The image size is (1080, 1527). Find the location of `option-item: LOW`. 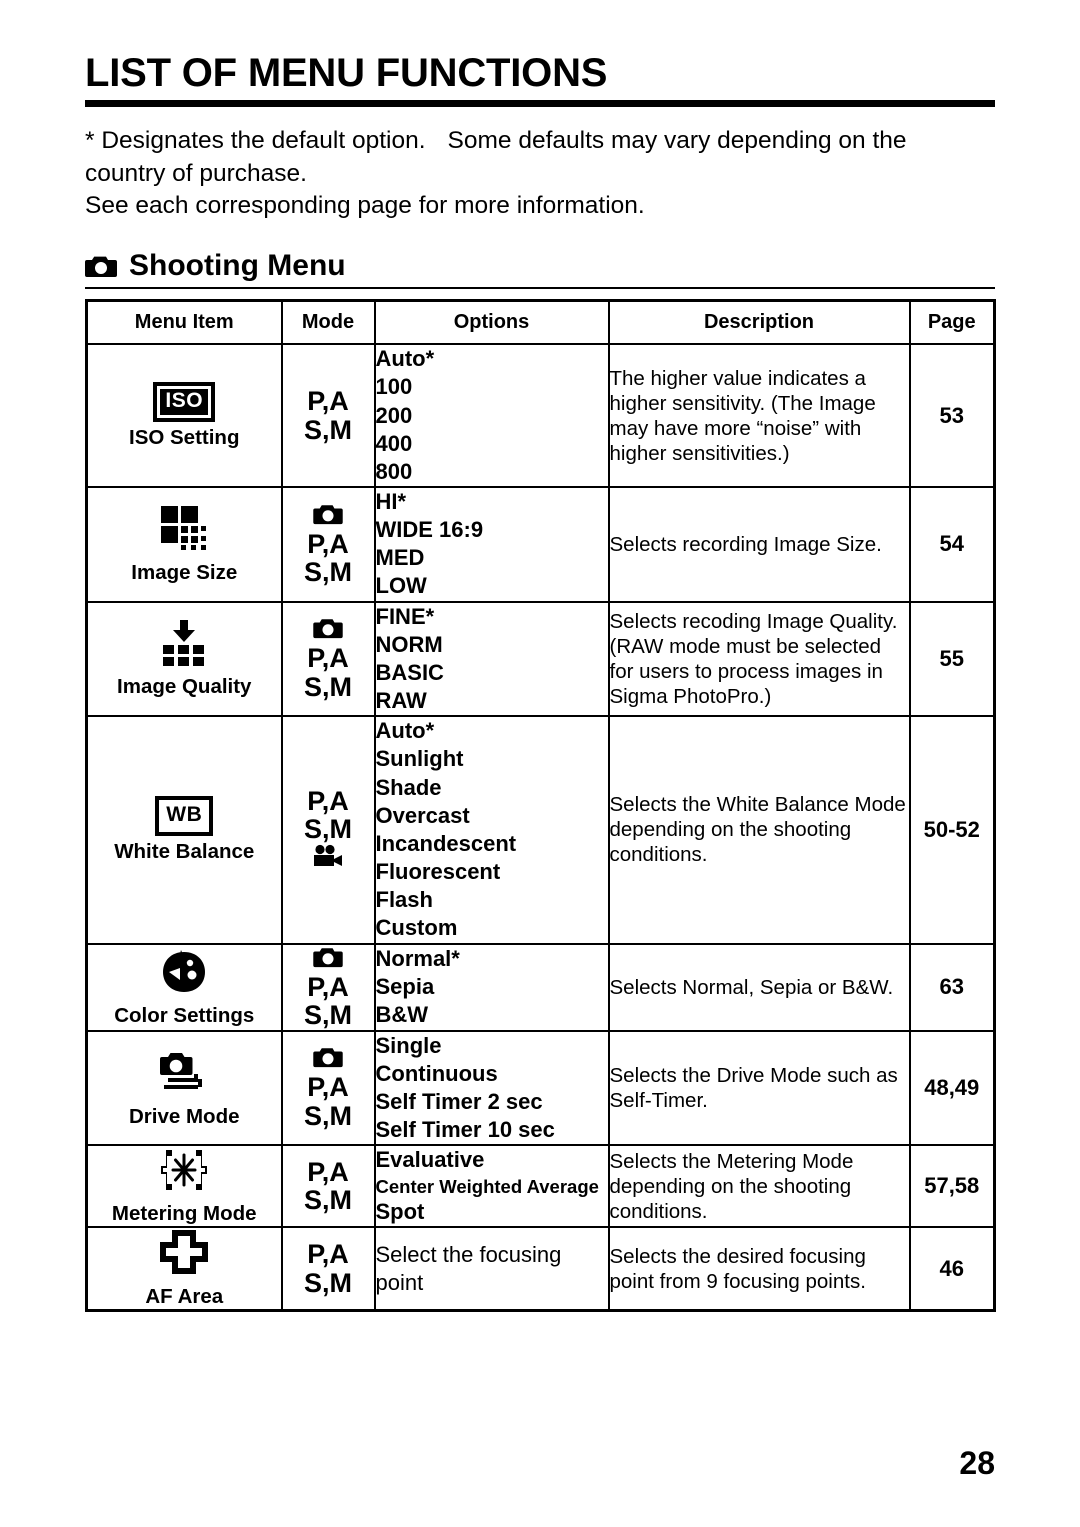

option-item: LOW is located at coordinates (401, 586).